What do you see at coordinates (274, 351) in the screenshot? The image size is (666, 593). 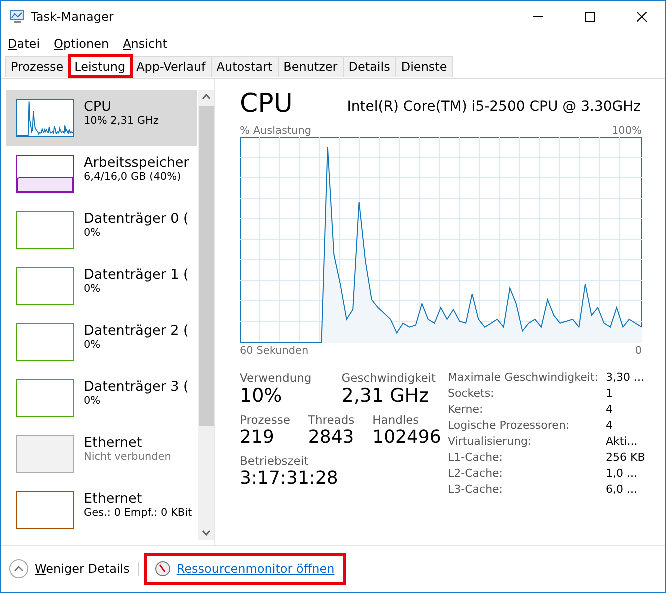 I see `axis-label: 60 Sekunden` at bounding box center [274, 351].